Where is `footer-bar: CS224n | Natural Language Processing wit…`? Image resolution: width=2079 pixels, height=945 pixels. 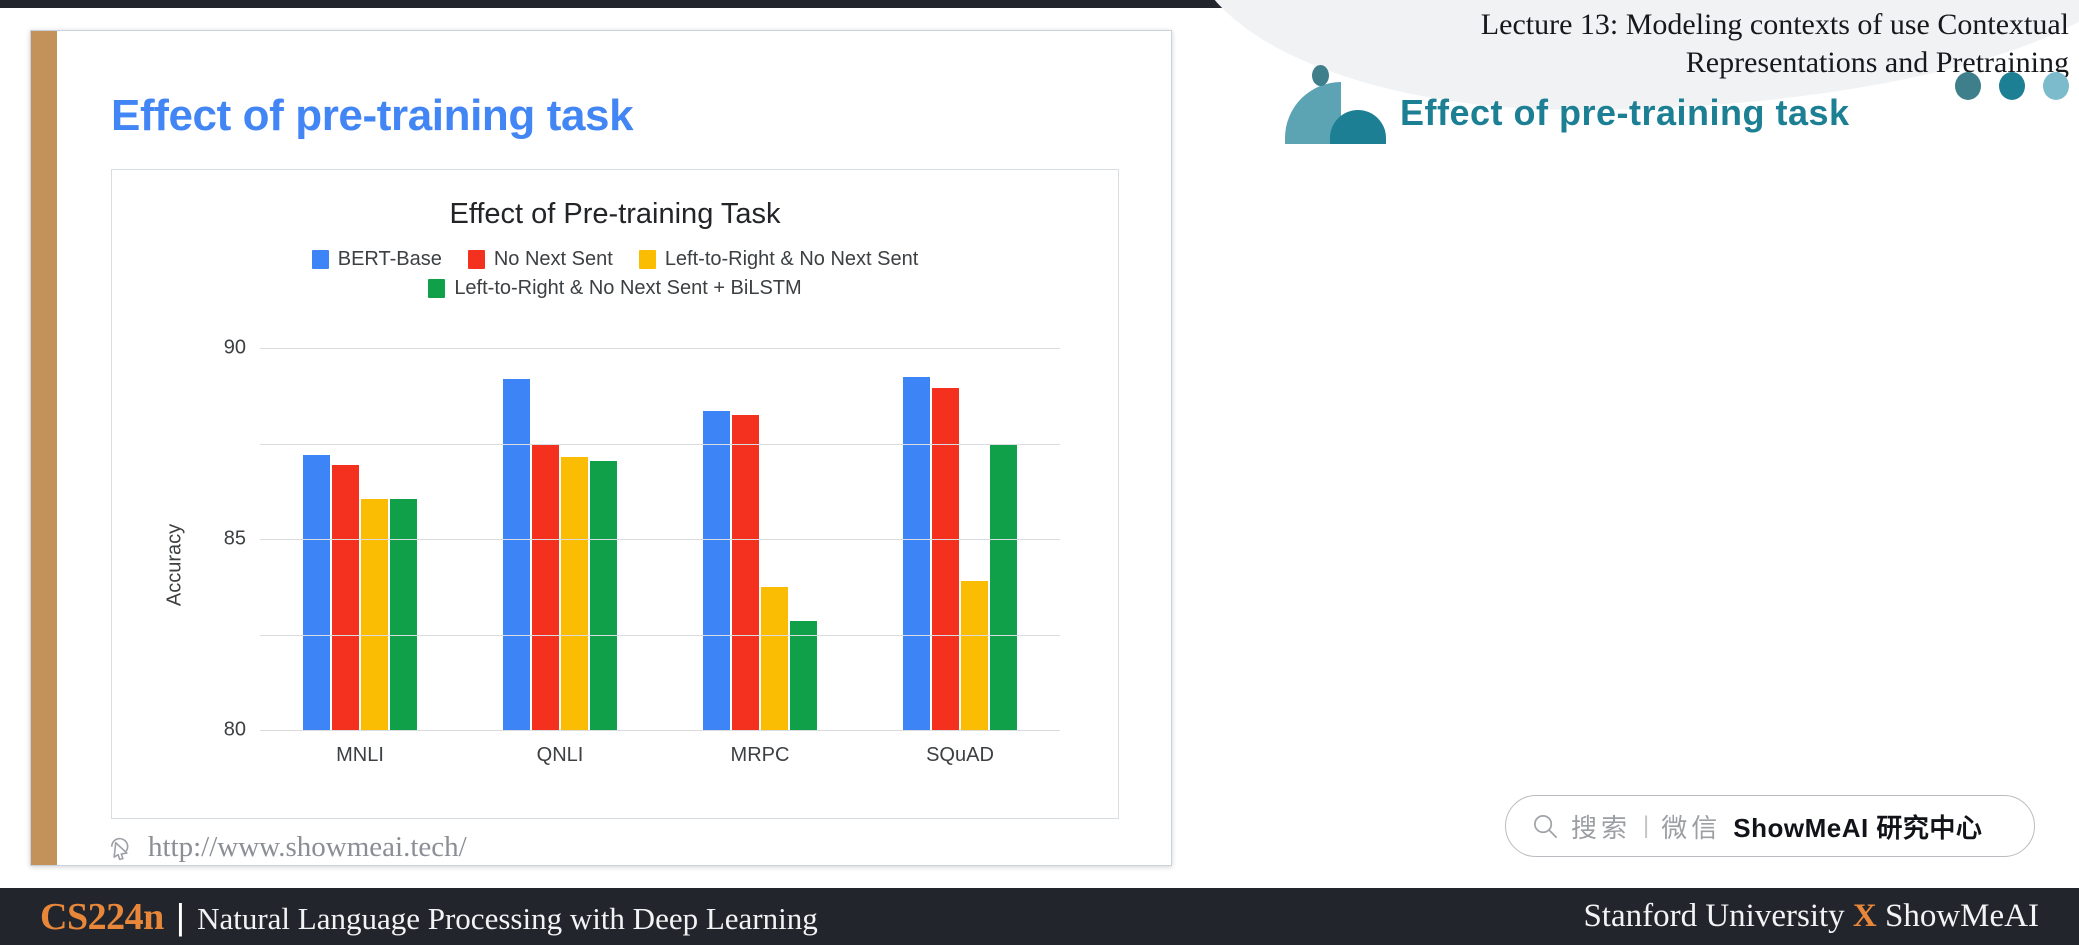 footer-bar: CS224n | Natural Language Processing wit… is located at coordinates (1039, 916).